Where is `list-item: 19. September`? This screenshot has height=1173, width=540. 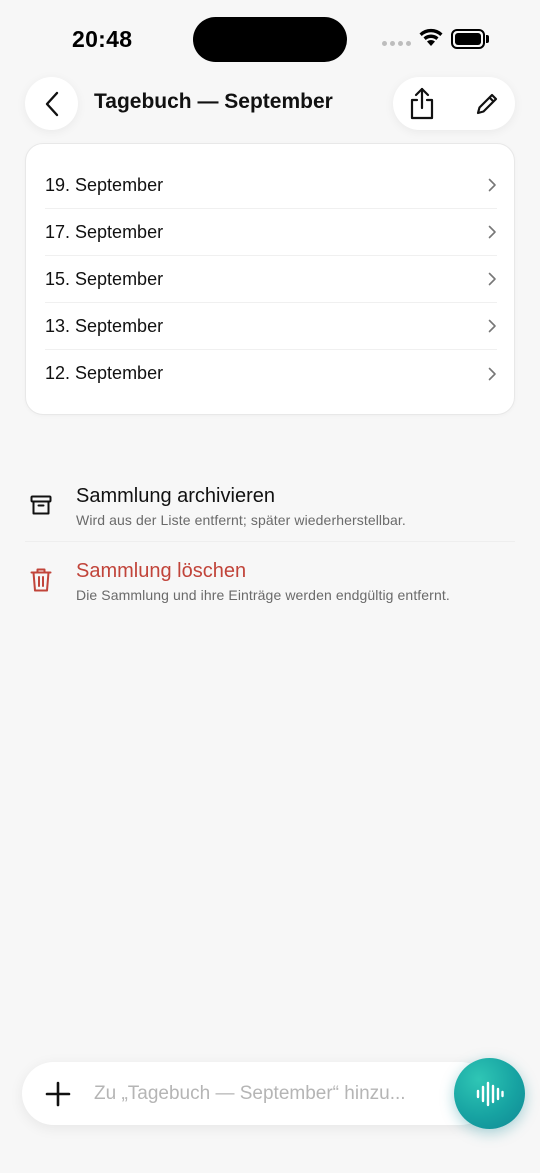
list-item: 19. September is located at coordinates (271, 185).